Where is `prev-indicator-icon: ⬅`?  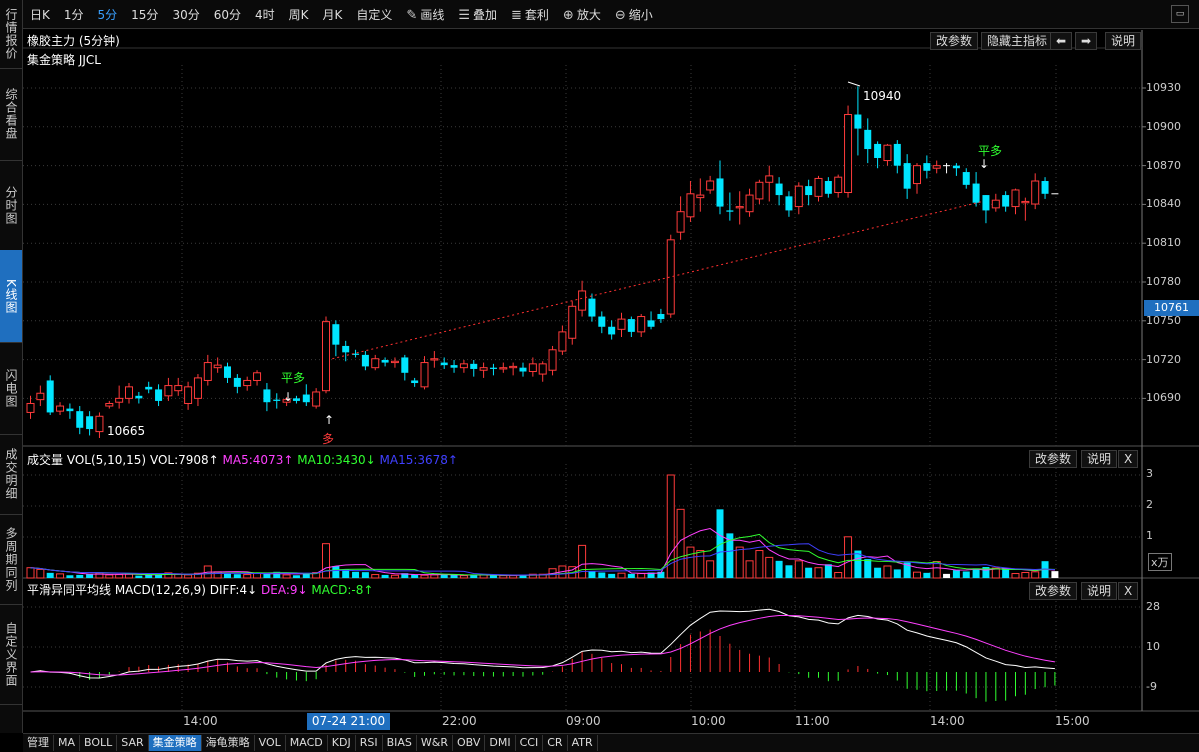 prev-indicator-icon: ⬅ is located at coordinates (1061, 41).